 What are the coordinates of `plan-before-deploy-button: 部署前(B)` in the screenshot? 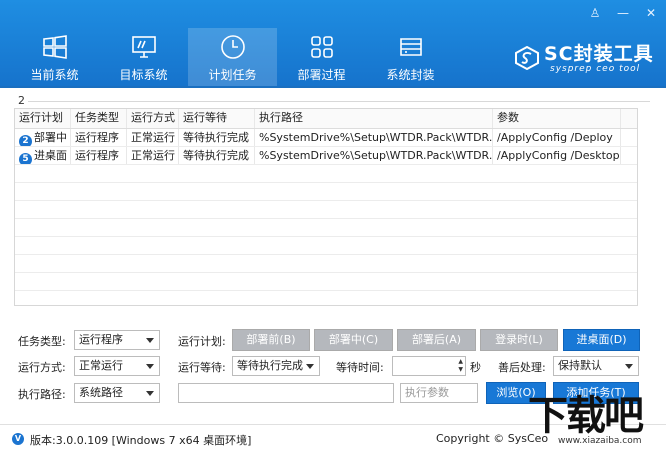 It's located at (271, 340).